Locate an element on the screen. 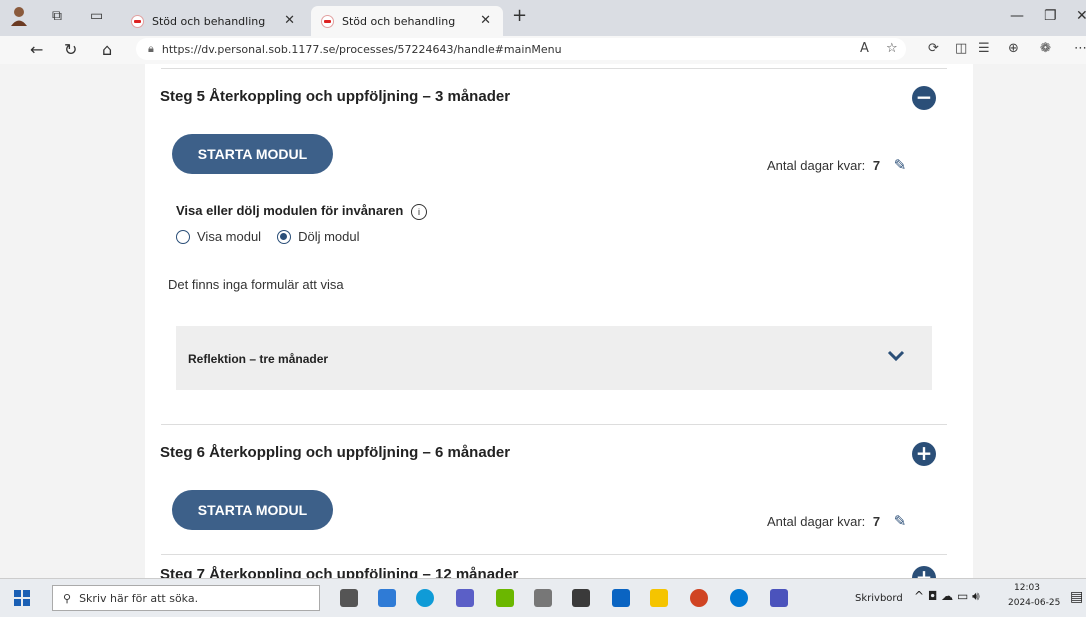  visibility-heading: Visa eller dölj modulen för invånaren i is located at coordinates (301, 211).